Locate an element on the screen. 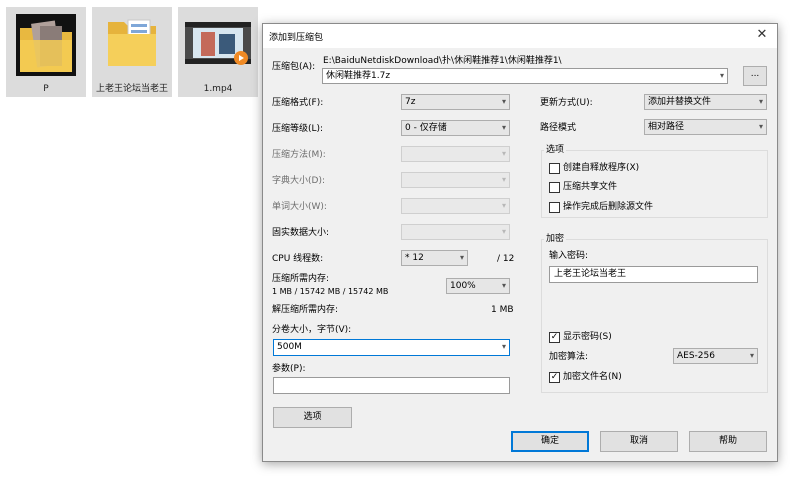 The height and width of the screenshot is (483, 800). dict-label: 字典大小(D): is located at coordinates (298, 181).